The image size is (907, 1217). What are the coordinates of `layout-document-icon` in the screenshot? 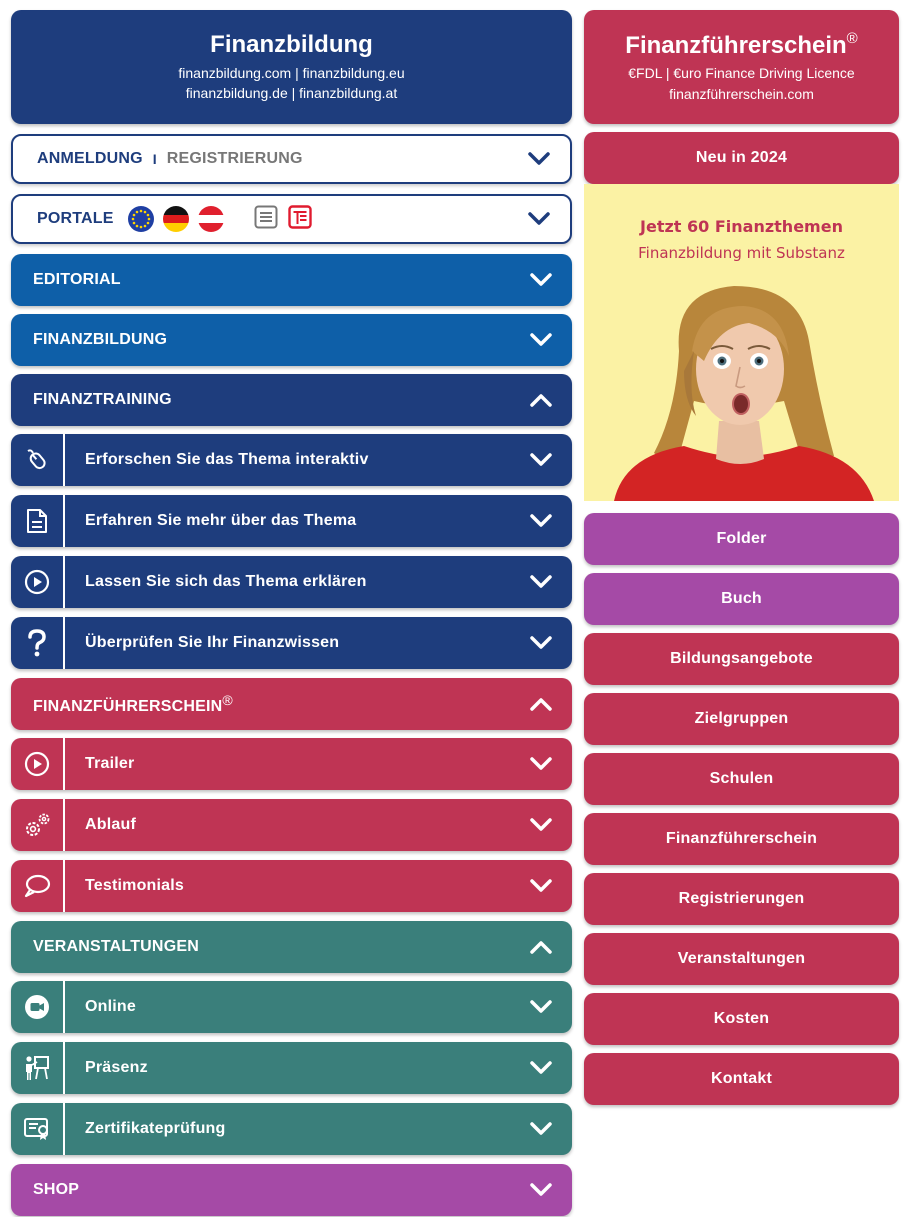 It's located at (299, 219).